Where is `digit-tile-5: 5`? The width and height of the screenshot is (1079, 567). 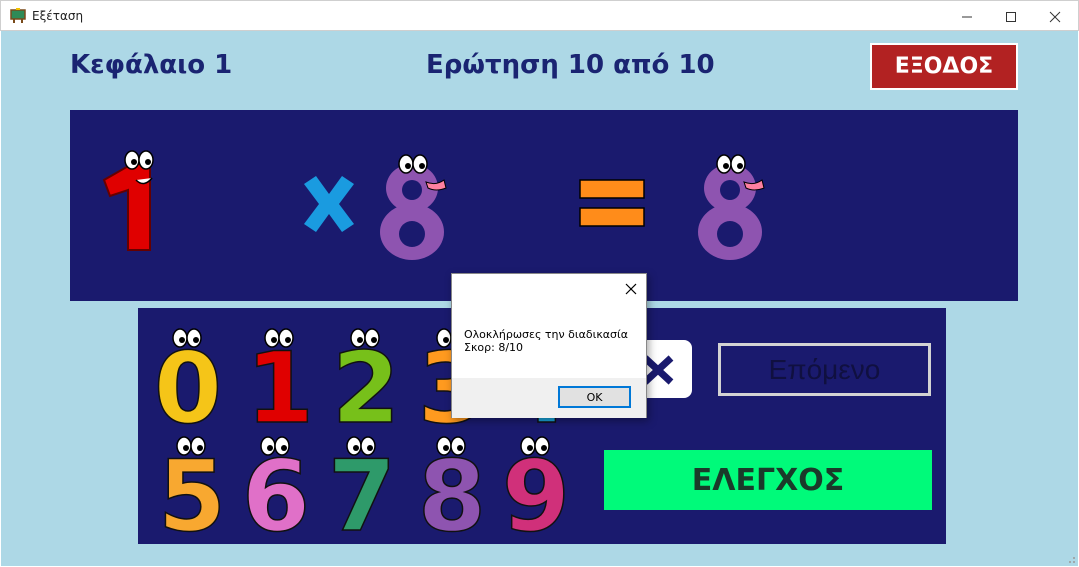 digit-tile-5: 5 is located at coordinates (192, 495).